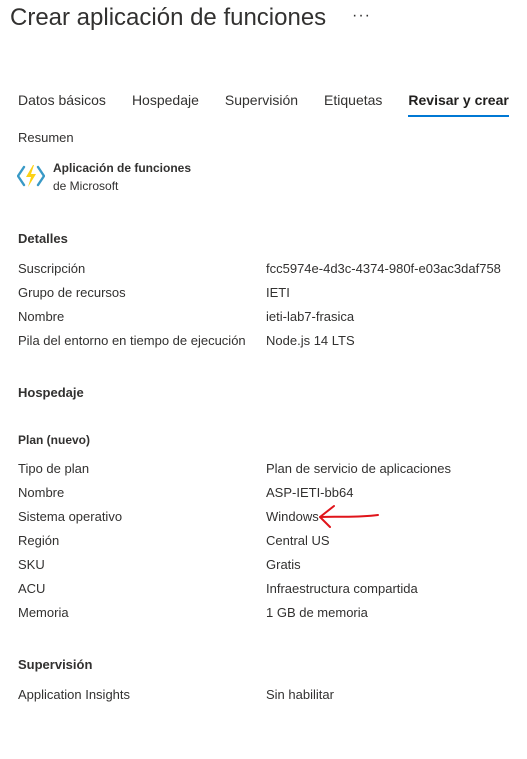  What do you see at coordinates (31, 564) in the screenshot?
I see `hosting-label-sku: SKU` at bounding box center [31, 564].